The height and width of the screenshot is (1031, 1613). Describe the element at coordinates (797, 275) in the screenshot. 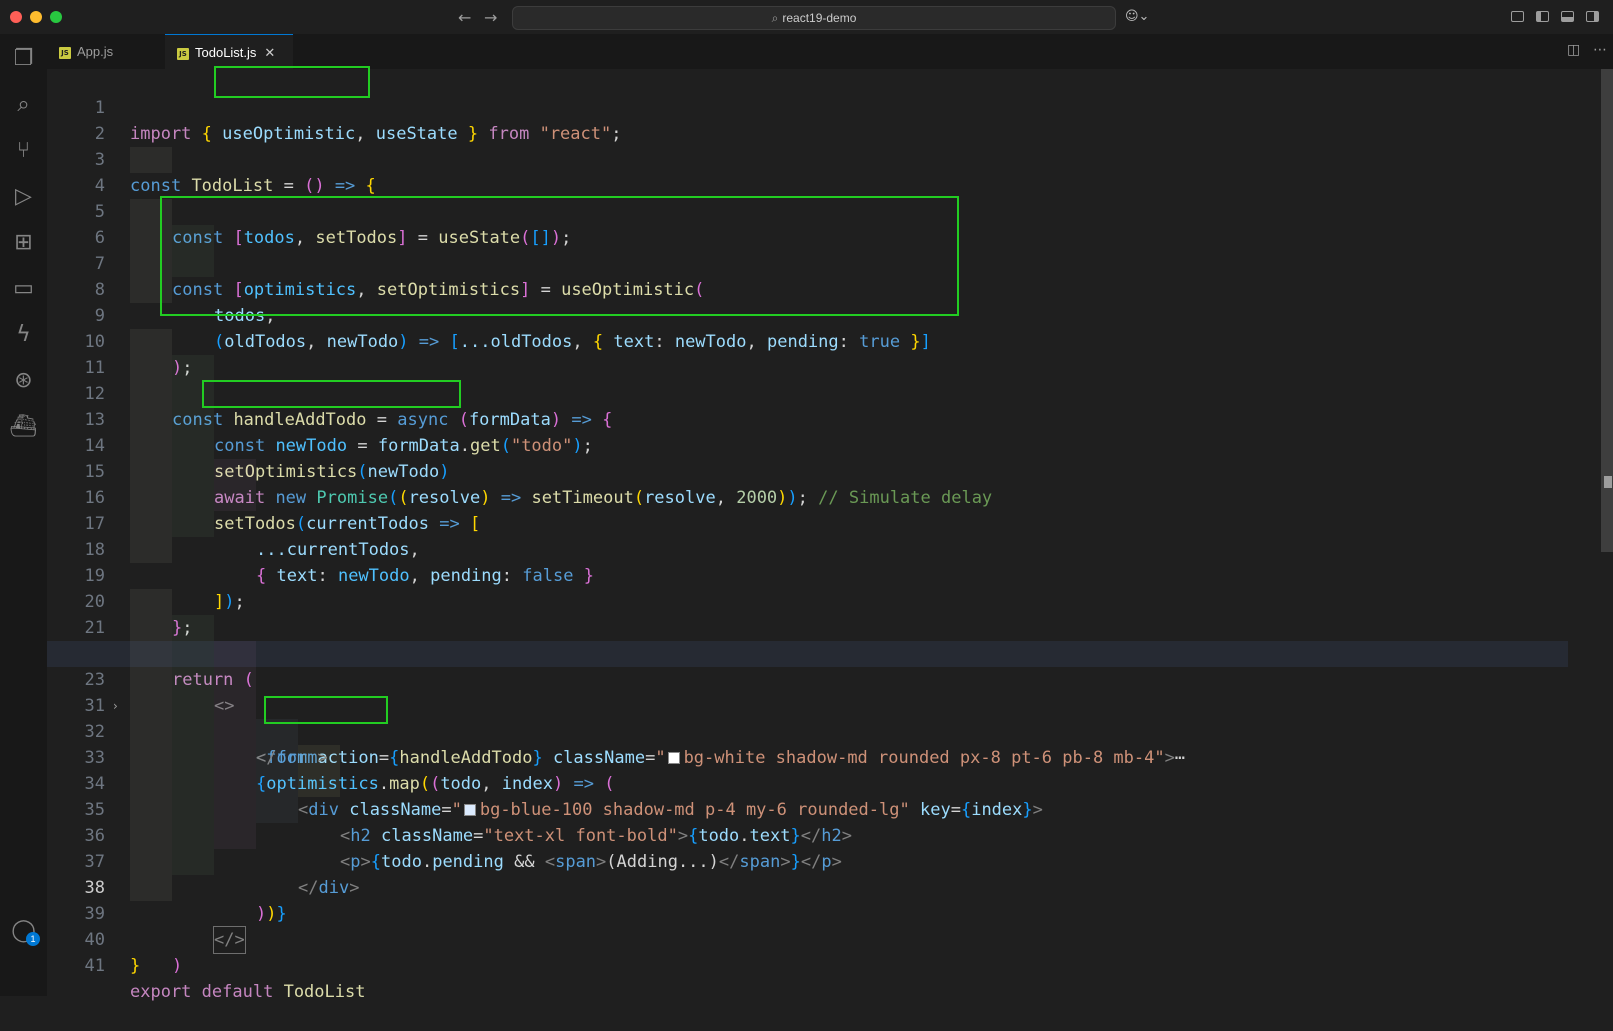

I see `code-line: 7 todos,` at that location.